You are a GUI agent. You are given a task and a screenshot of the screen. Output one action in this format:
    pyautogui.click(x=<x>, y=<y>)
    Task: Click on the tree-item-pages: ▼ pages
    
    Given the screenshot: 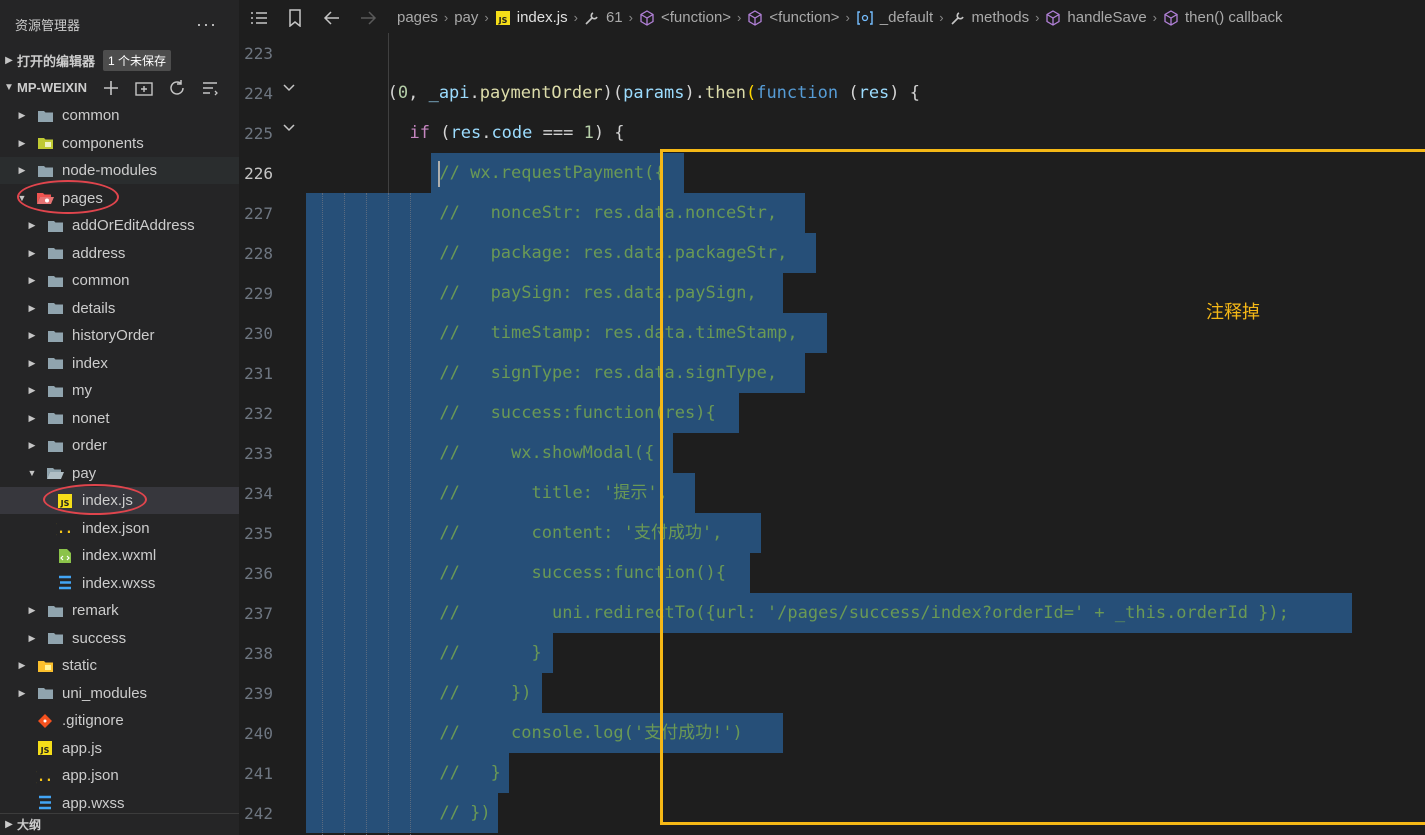 What is the action you would take?
    pyautogui.click(x=119, y=198)
    